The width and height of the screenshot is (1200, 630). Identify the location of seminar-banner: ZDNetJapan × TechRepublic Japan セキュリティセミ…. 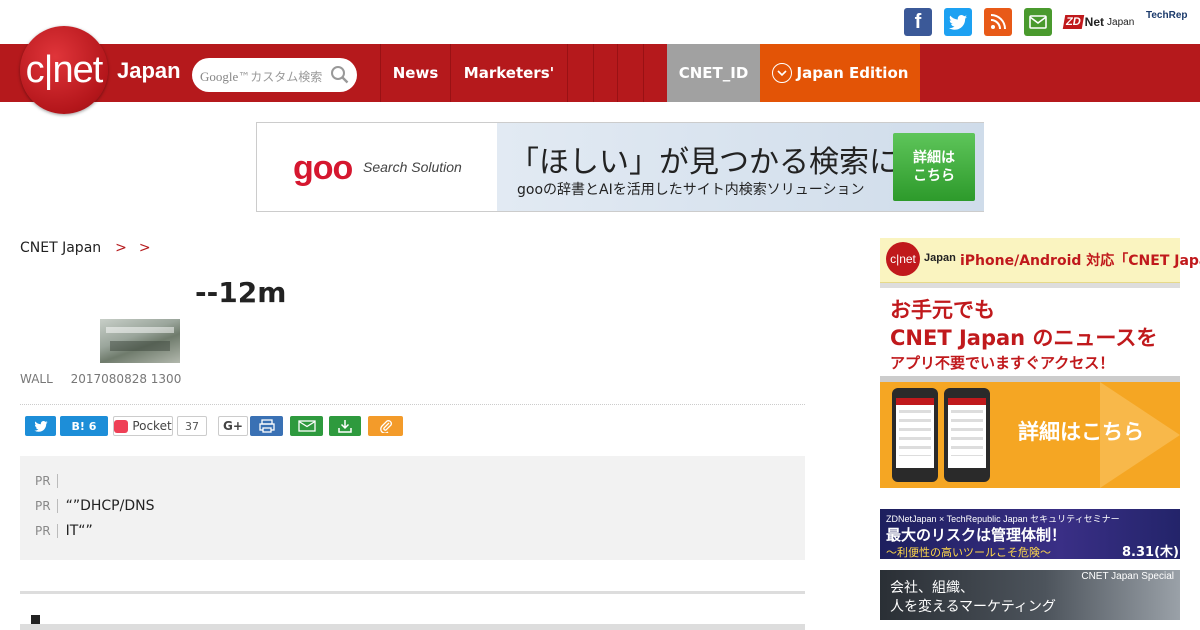
(1030, 534).